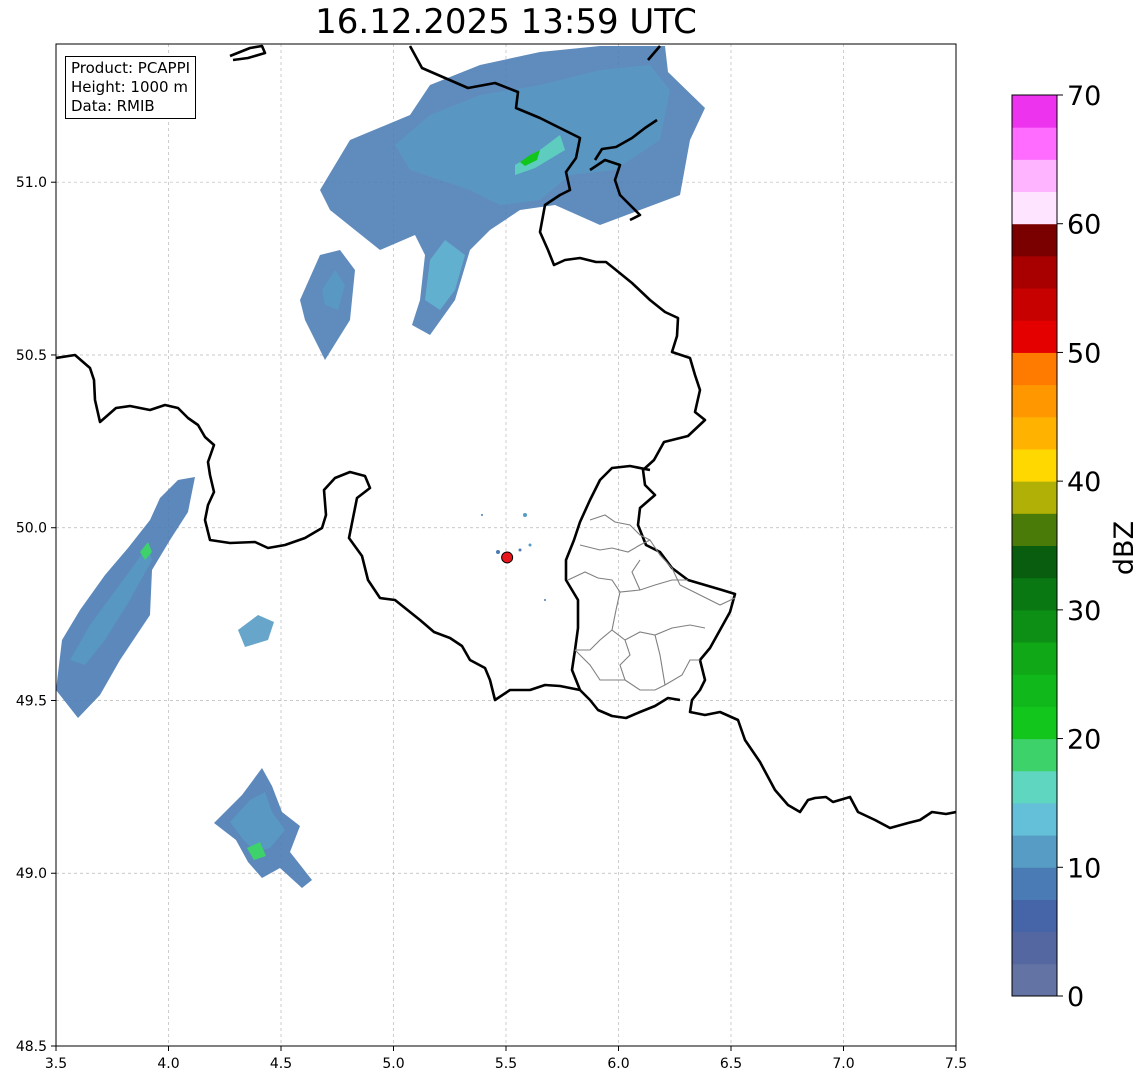 Image resolution: width=1145 pixels, height=1084 pixels. What do you see at coordinates (393, 1064) in the screenshot?
I see `x-tick-label: 5.0` at bounding box center [393, 1064].